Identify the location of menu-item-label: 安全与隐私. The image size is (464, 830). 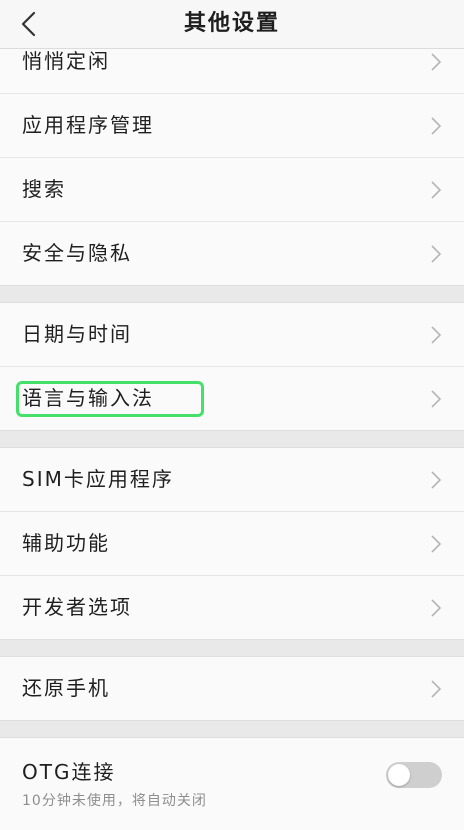
(77, 253).